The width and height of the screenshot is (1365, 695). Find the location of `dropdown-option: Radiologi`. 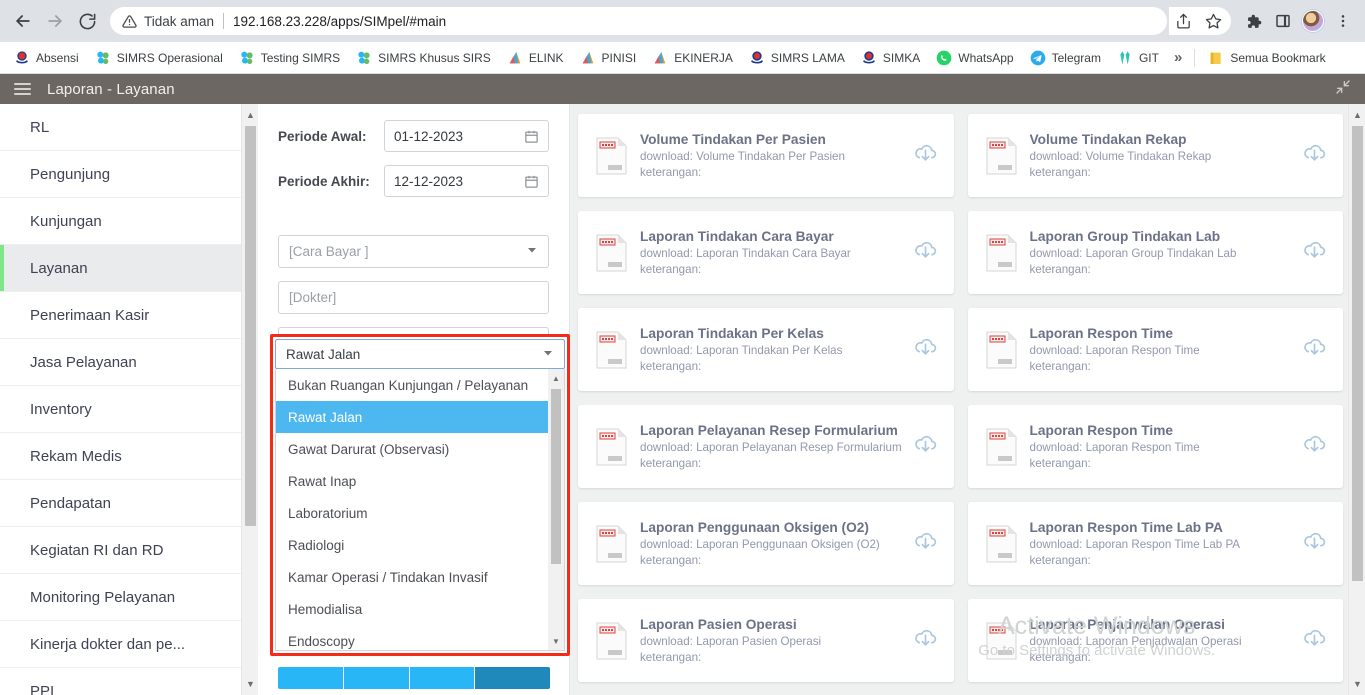

dropdown-option: Radiologi is located at coordinates (420, 545).